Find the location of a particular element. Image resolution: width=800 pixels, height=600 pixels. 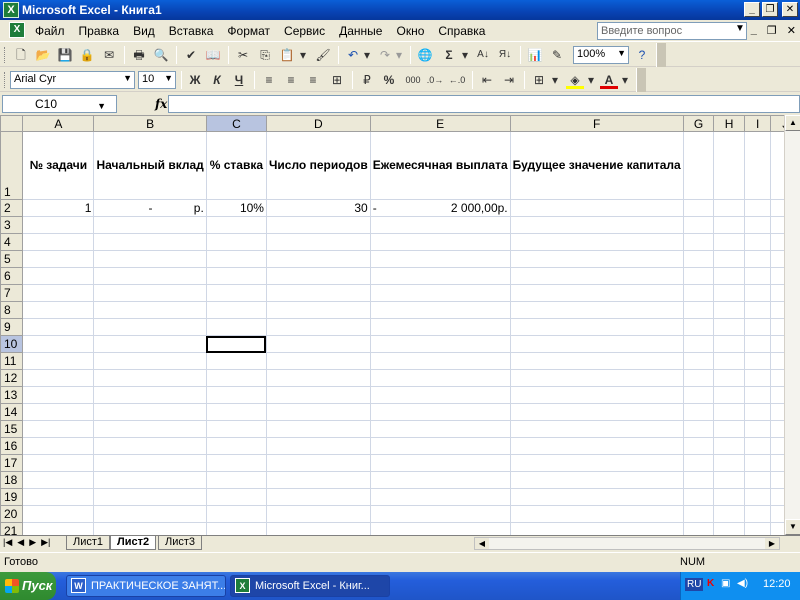

new-icon: 🗋 is located at coordinates (21, 55).